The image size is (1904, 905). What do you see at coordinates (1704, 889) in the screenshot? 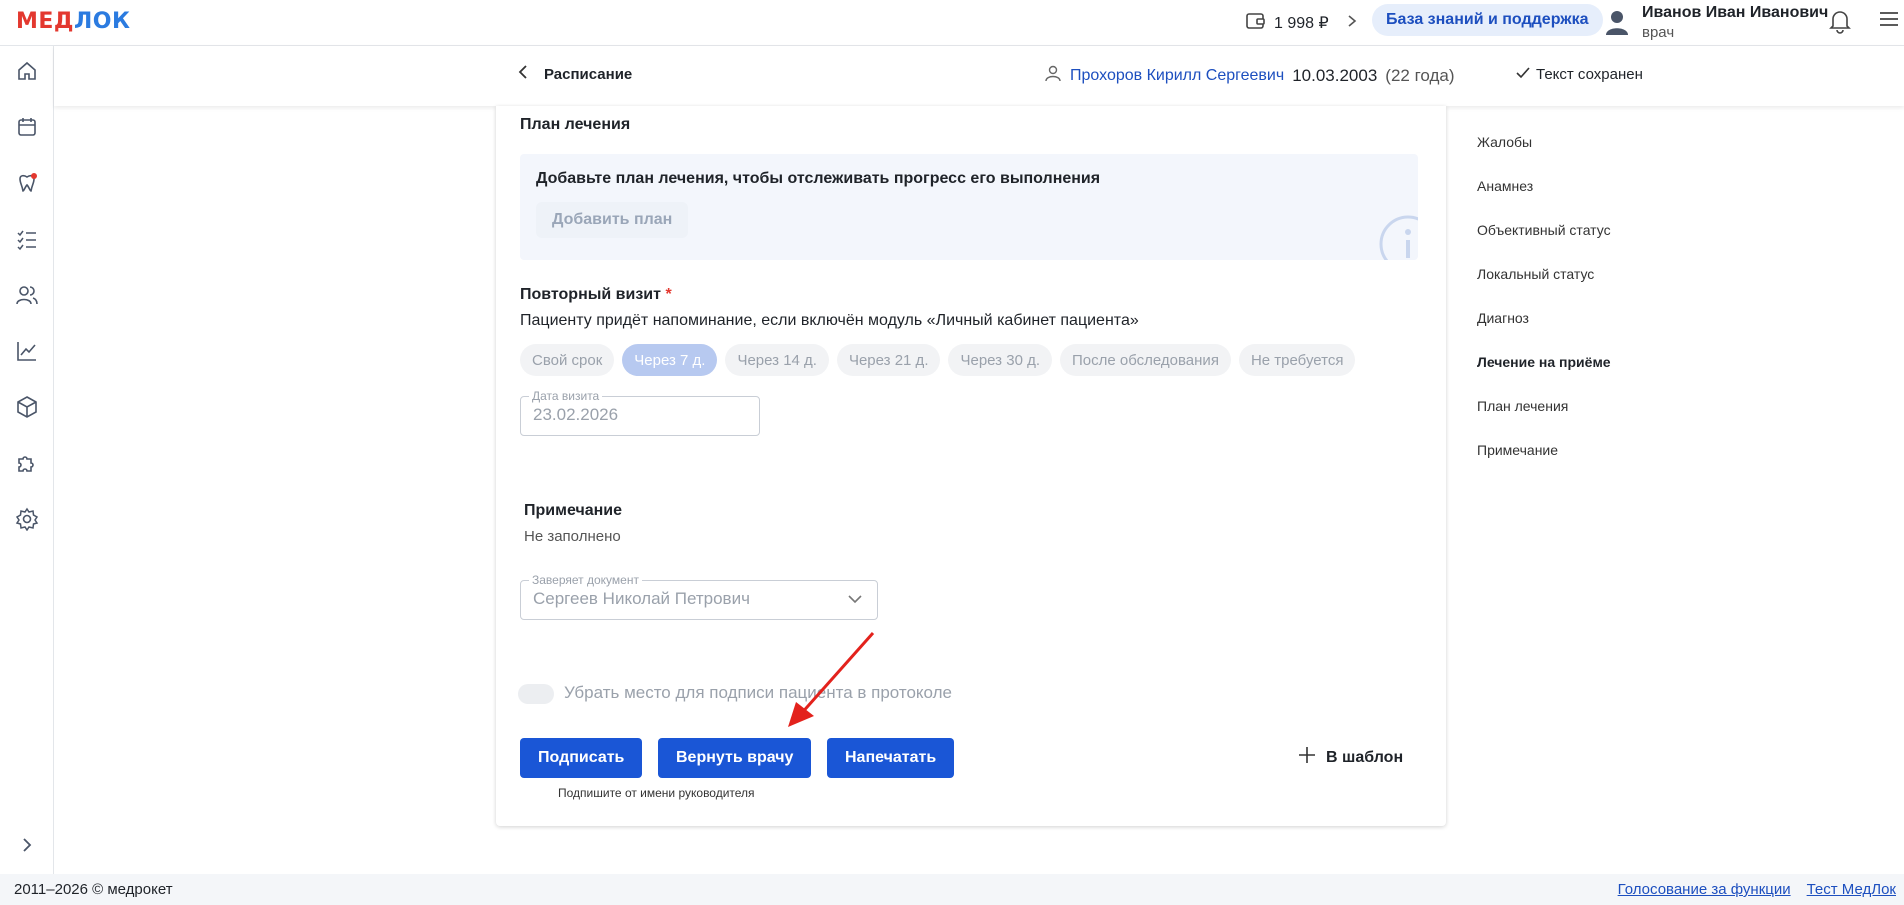
I see `vote-features-link: Голосование за функции` at bounding box center [1704, 889].